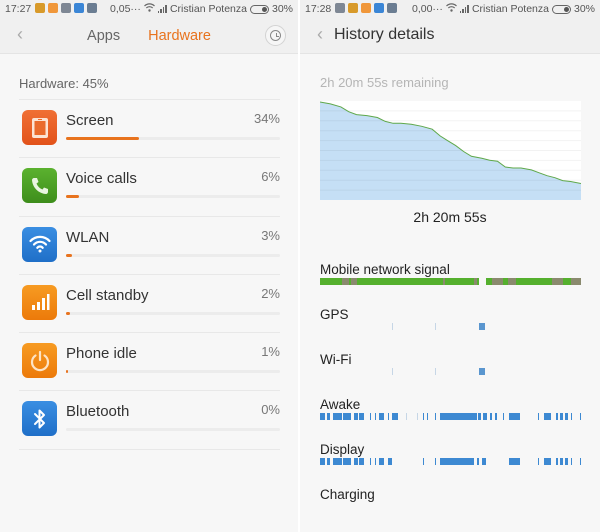 This screenshot has height=532, width=600. Describe the element at coordinates (450, 371) in the screenshot. I see `track-wi-fi` at that location.